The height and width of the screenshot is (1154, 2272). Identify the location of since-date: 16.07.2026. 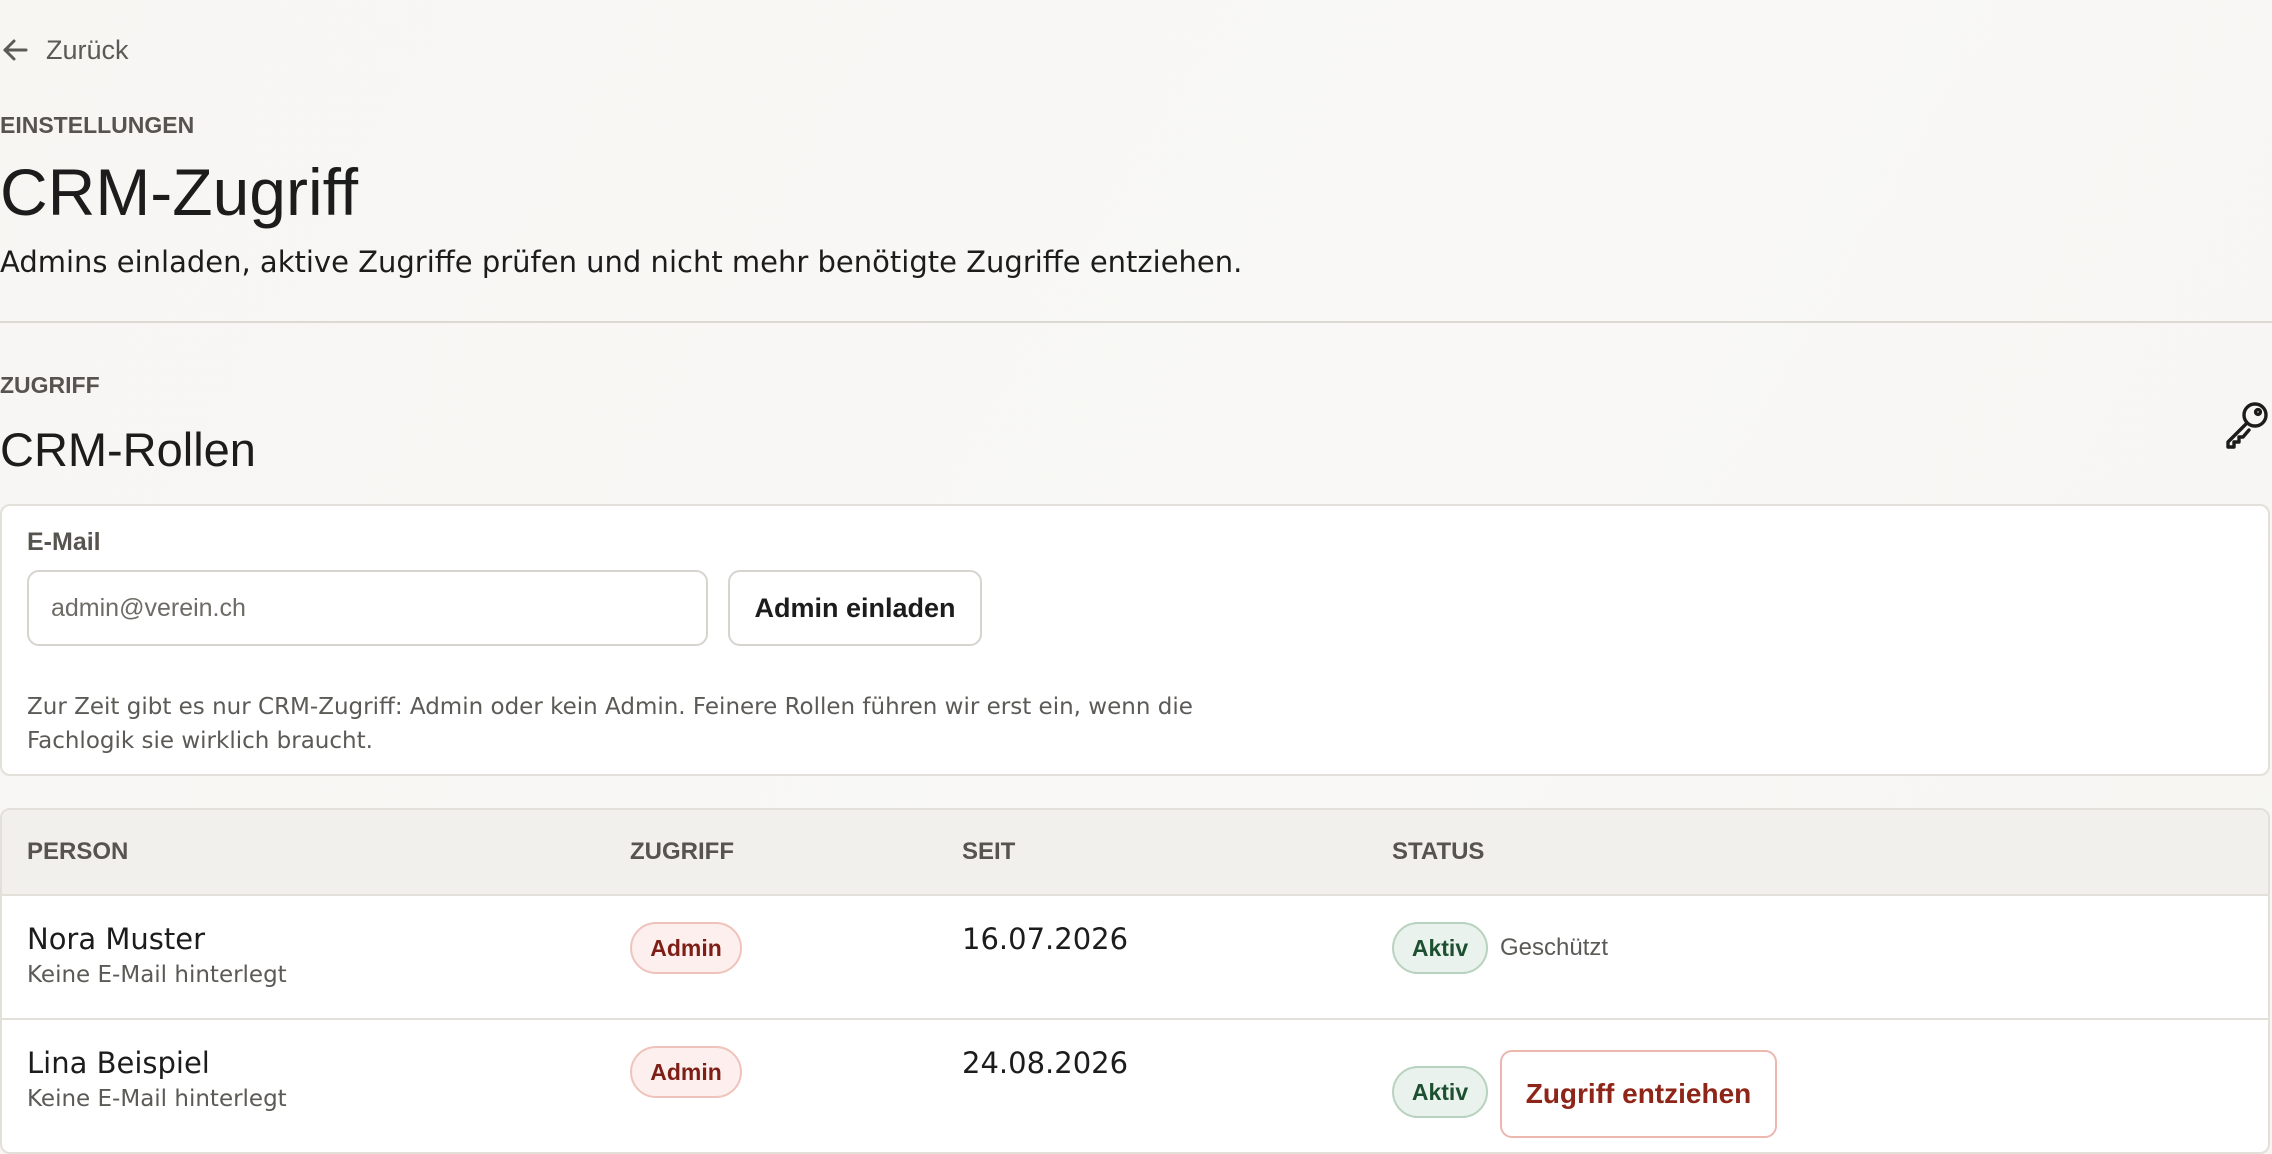
(1045, 939).